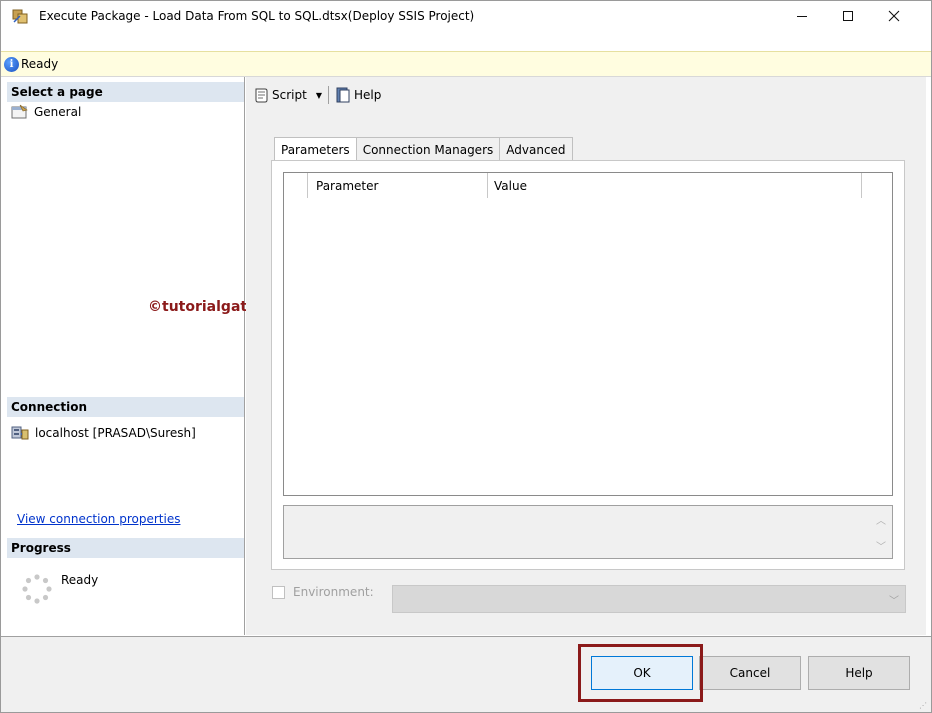 This screenshot has height=713, width=932. I want to click on progress-spinner-icon, so click(37, 589).